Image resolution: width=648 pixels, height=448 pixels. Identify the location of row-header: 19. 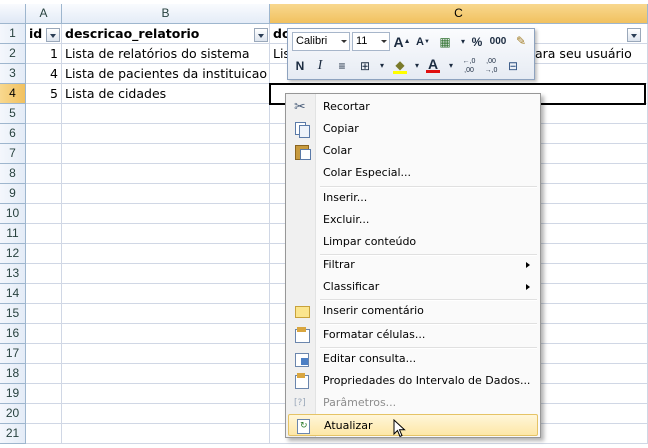
(13, 394).